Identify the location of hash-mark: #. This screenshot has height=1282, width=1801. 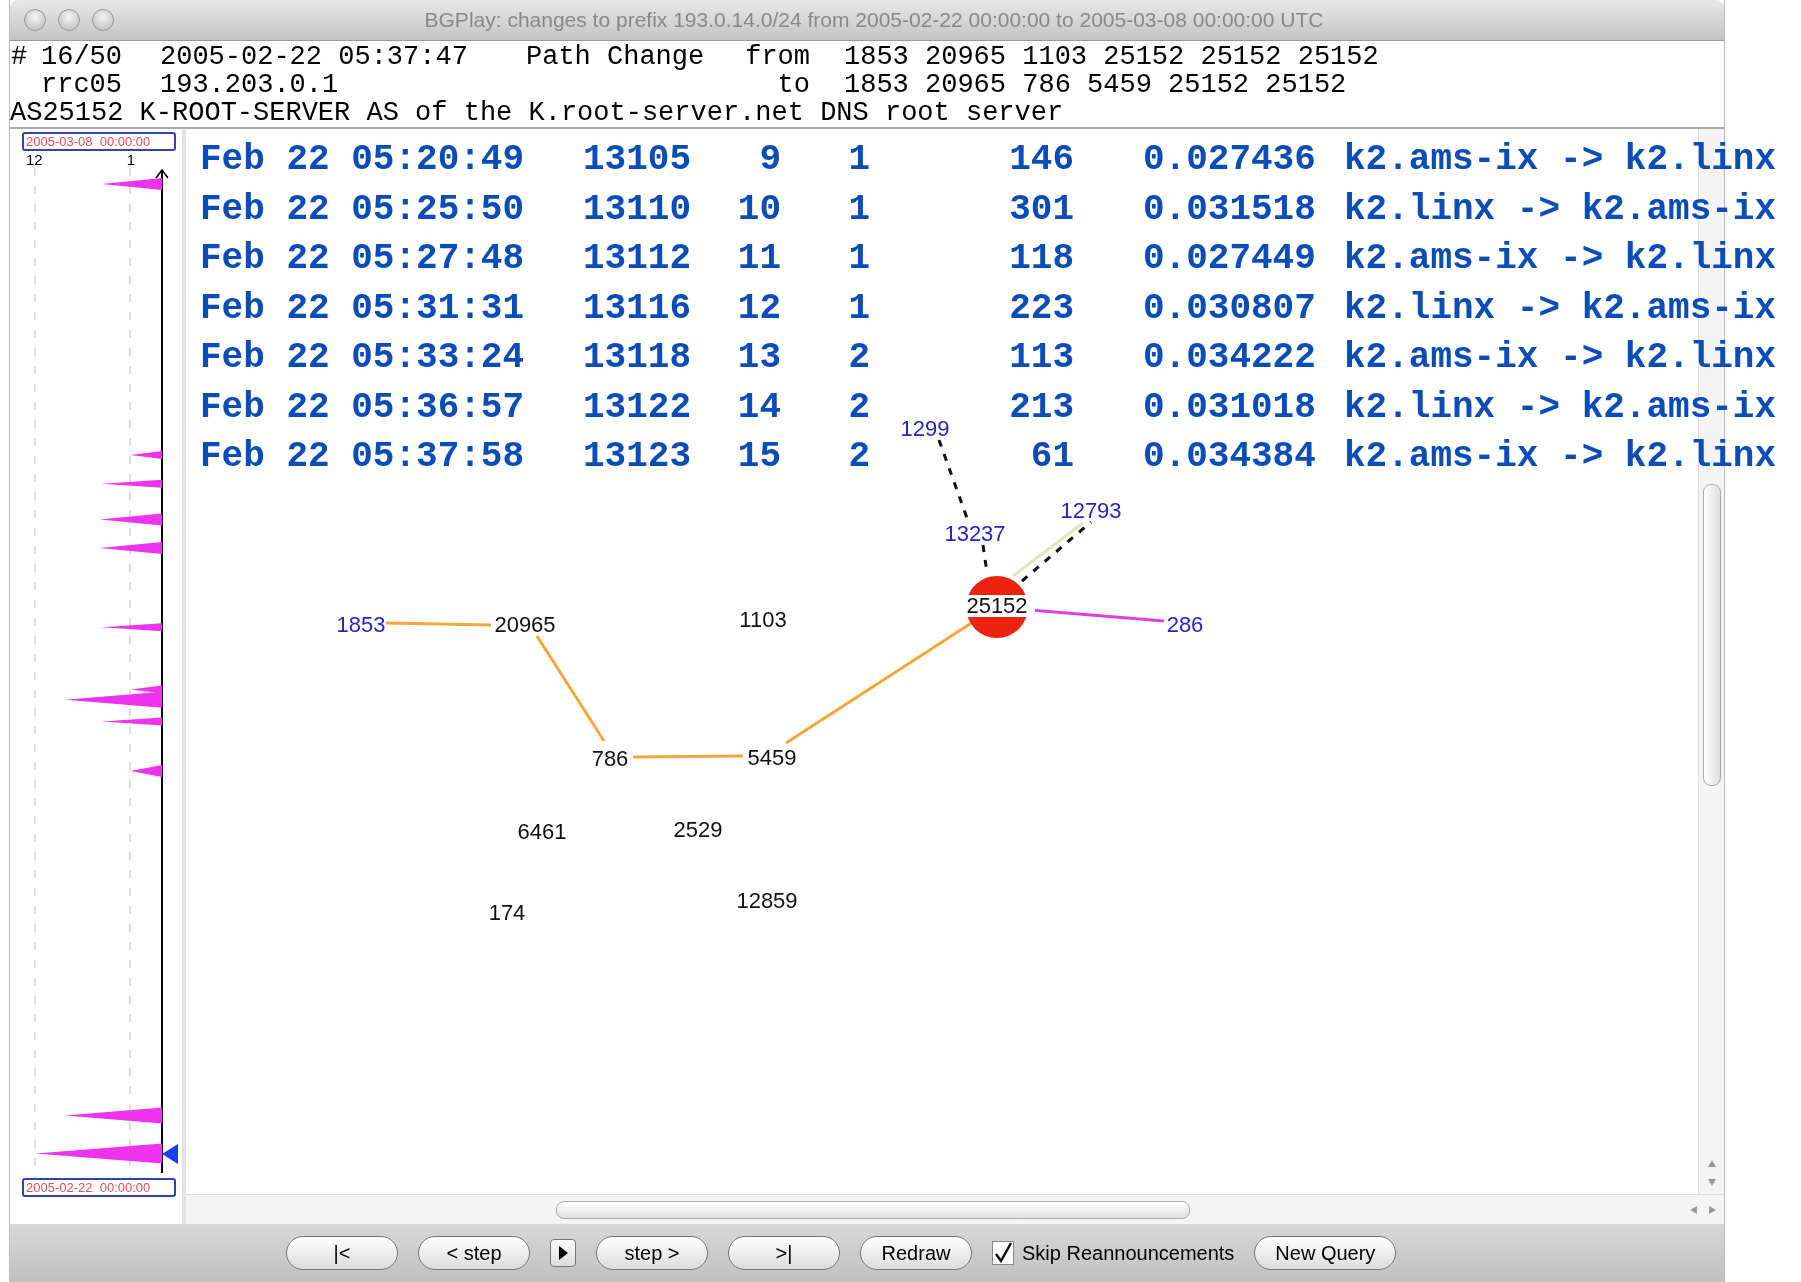
(19, 57).